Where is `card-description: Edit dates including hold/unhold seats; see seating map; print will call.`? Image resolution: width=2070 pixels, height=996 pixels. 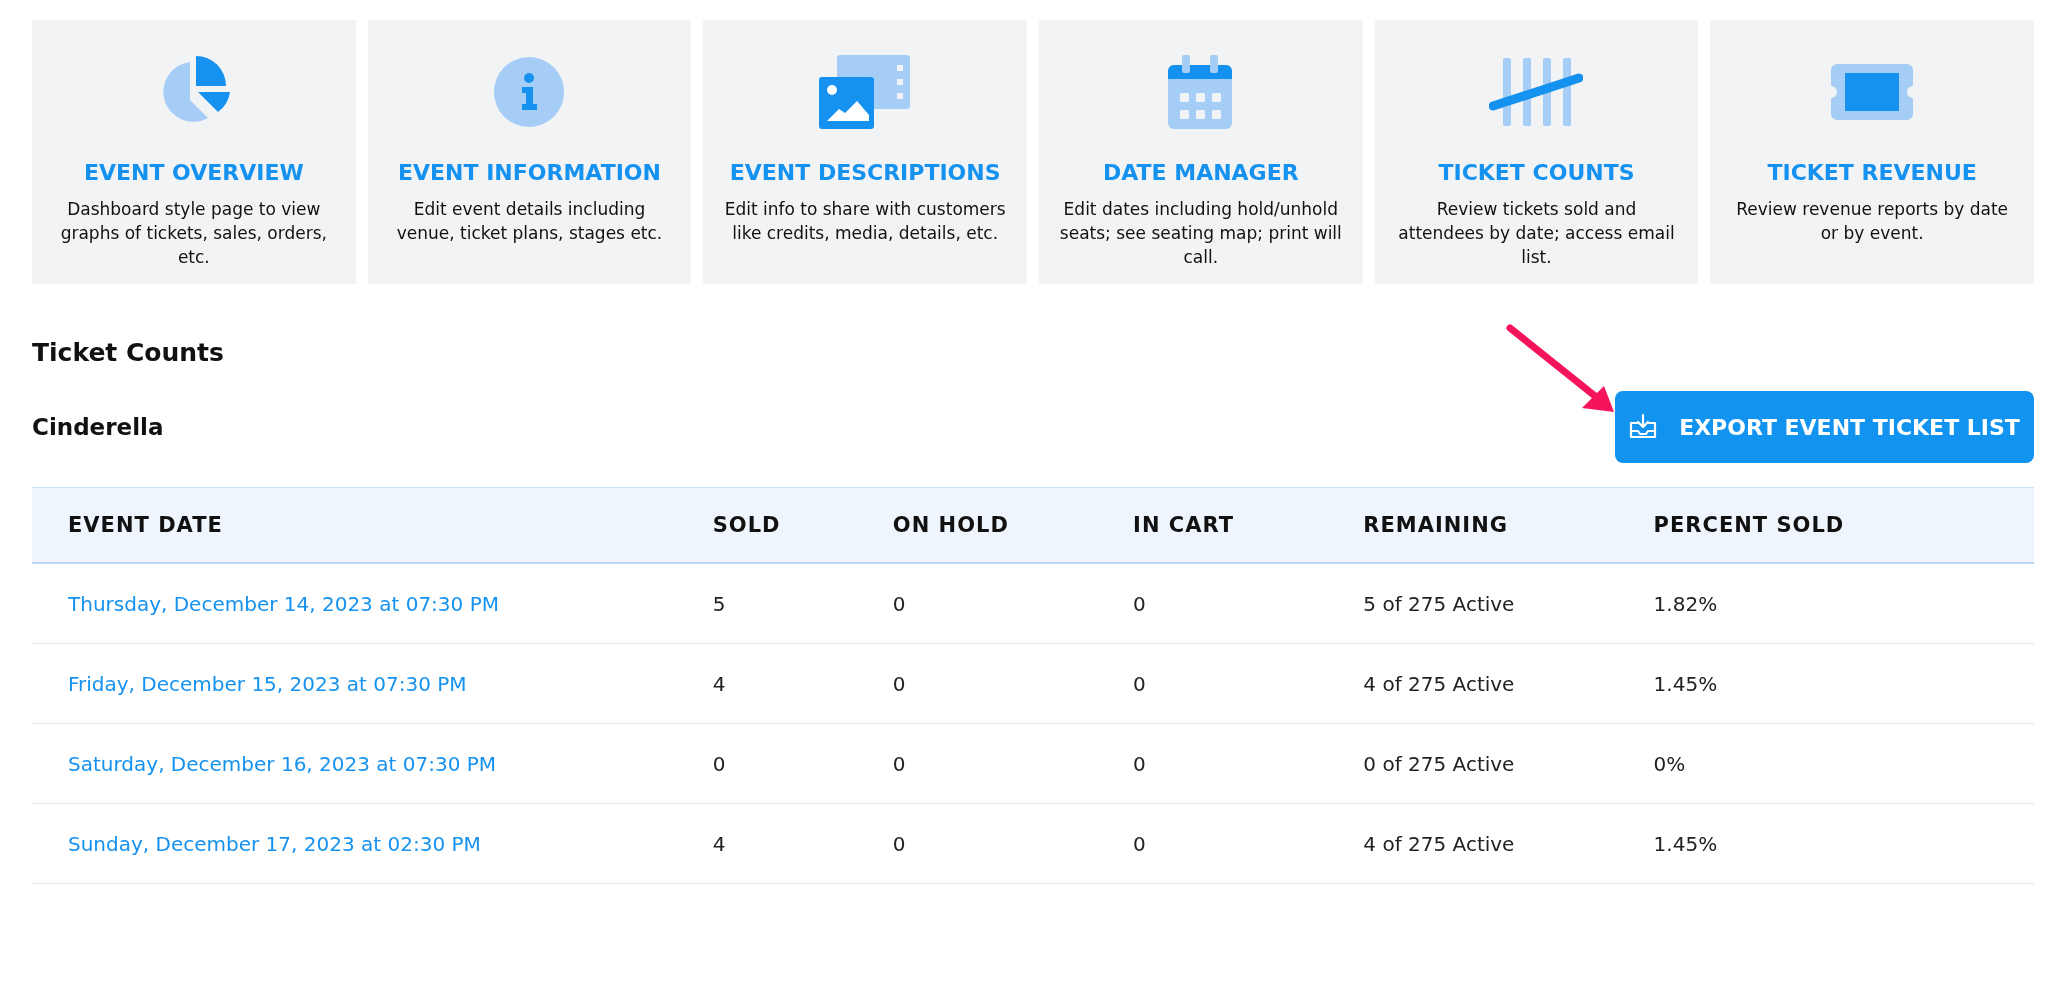
card-description: Edit dates including hold/unhold seats; see seating map; print will call. is located at coordinates (1201, 233).